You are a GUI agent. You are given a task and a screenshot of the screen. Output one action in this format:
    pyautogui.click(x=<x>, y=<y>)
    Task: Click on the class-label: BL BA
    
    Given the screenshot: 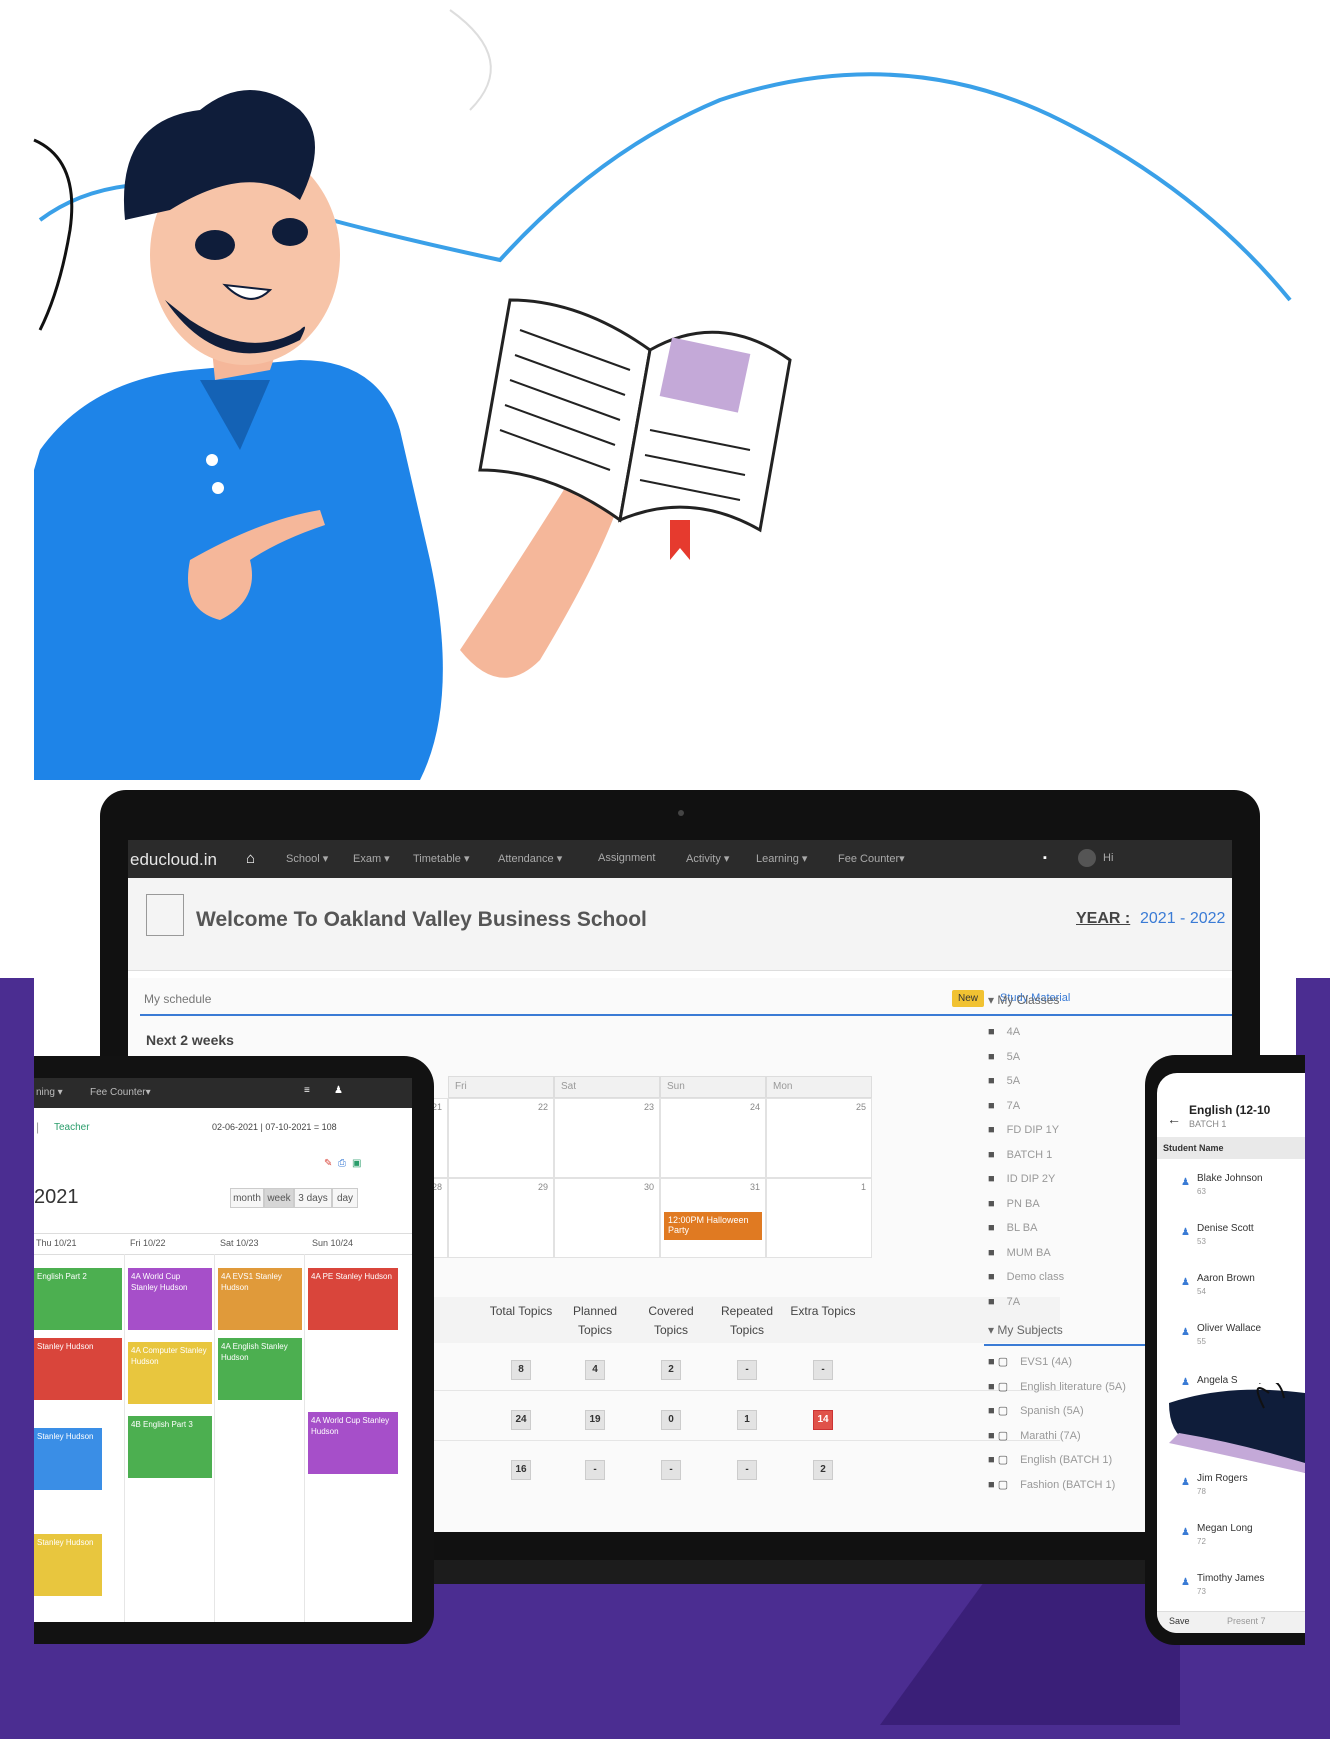 What is the action you would take?
    pyautogui.click(x=1022, y=1228)
    